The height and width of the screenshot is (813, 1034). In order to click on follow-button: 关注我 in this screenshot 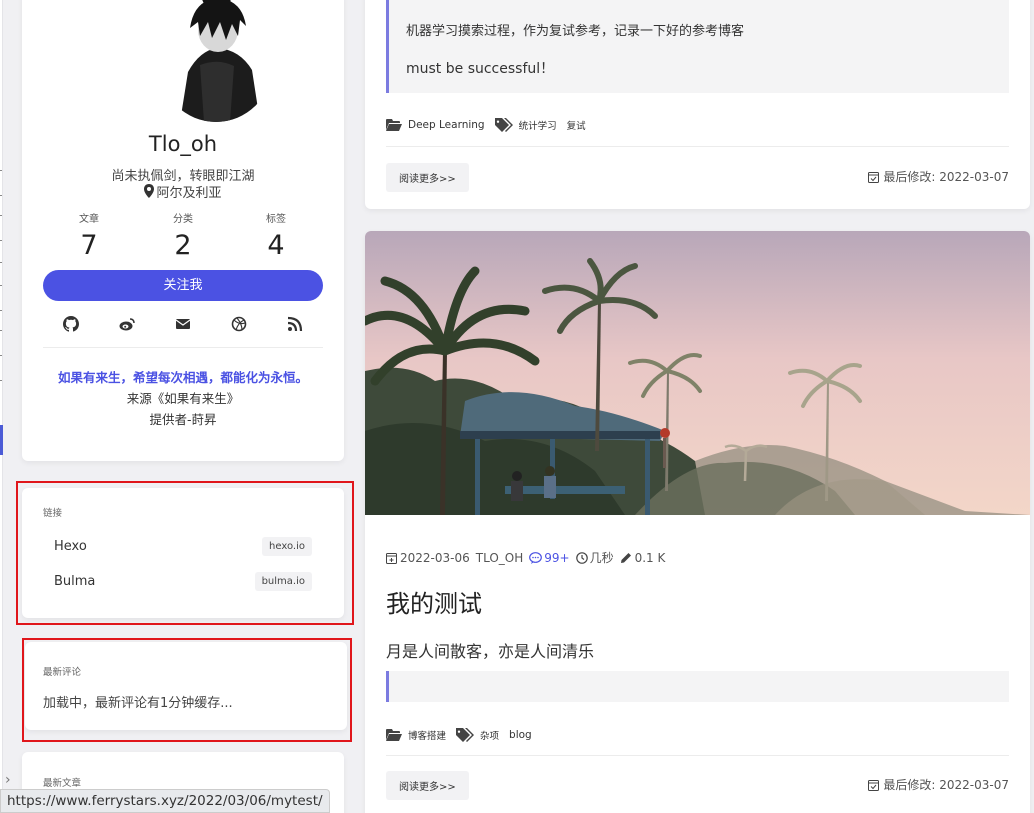, I will do `click(183, 285)`.